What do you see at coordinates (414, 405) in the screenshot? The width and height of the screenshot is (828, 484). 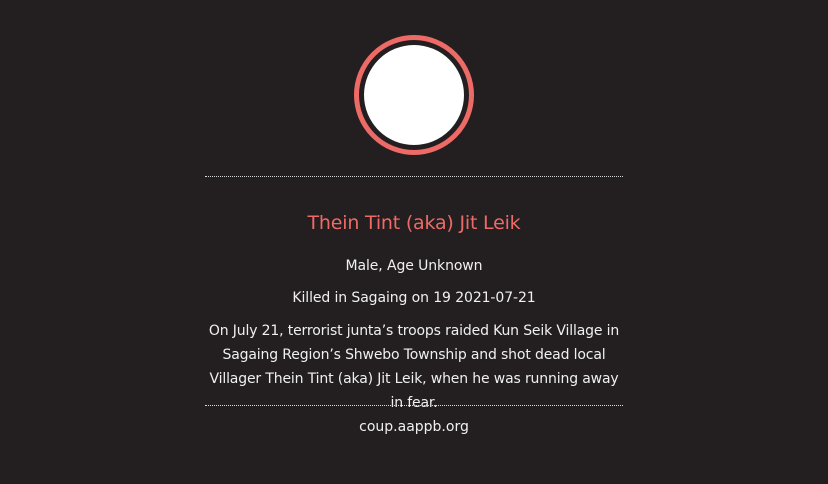 I see `bottom-divider` at bounding box center [414, 405].